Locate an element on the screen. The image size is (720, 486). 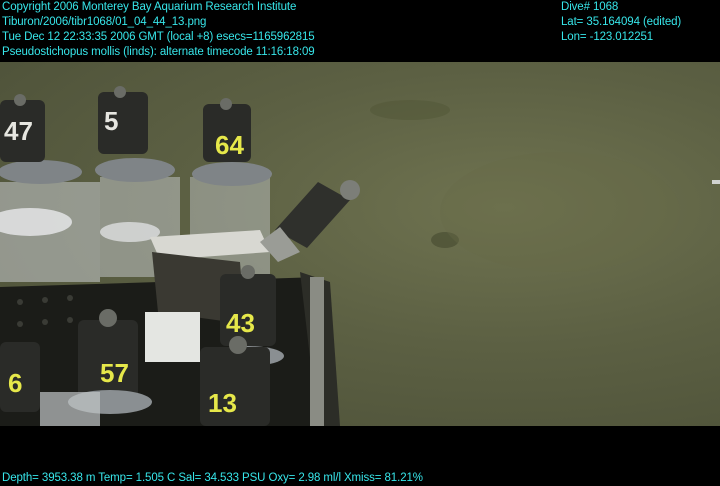
core-label-13: 13 is located at coordinates (222, 403).